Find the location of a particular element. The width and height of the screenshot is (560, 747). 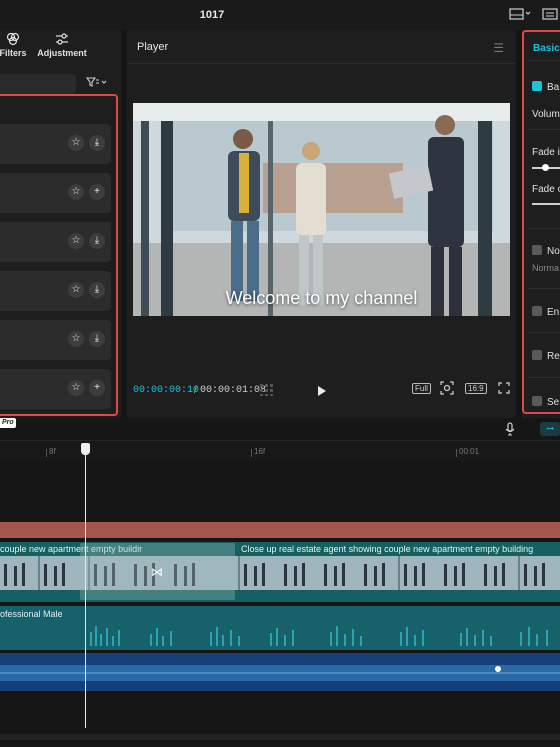

reduce-toggle: Re is located at coordinates (546, 356).